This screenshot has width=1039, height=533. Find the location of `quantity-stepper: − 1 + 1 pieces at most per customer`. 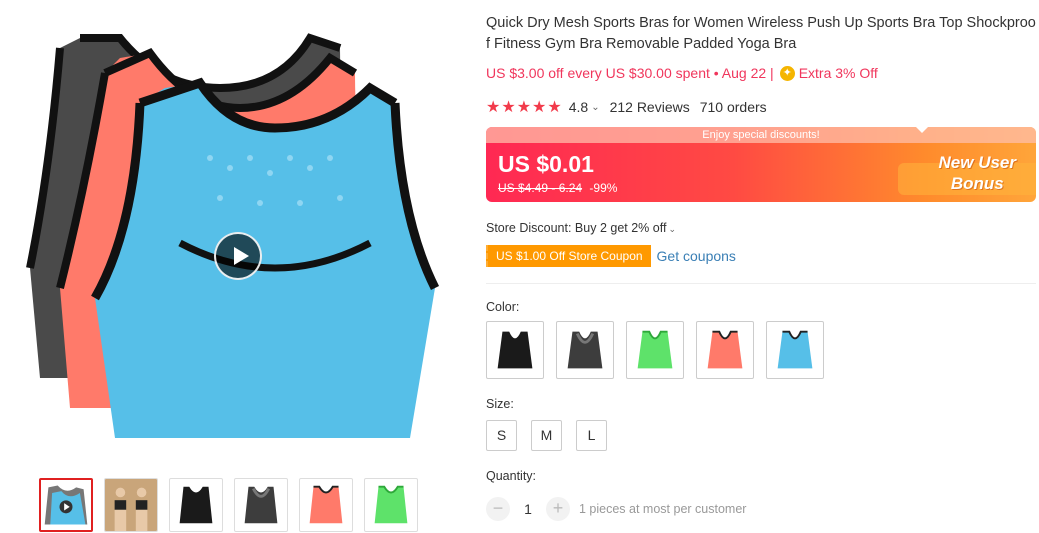

quantity-stepper: − 1 + 1 pieces at most per customer is located at coordinates (616, 509).